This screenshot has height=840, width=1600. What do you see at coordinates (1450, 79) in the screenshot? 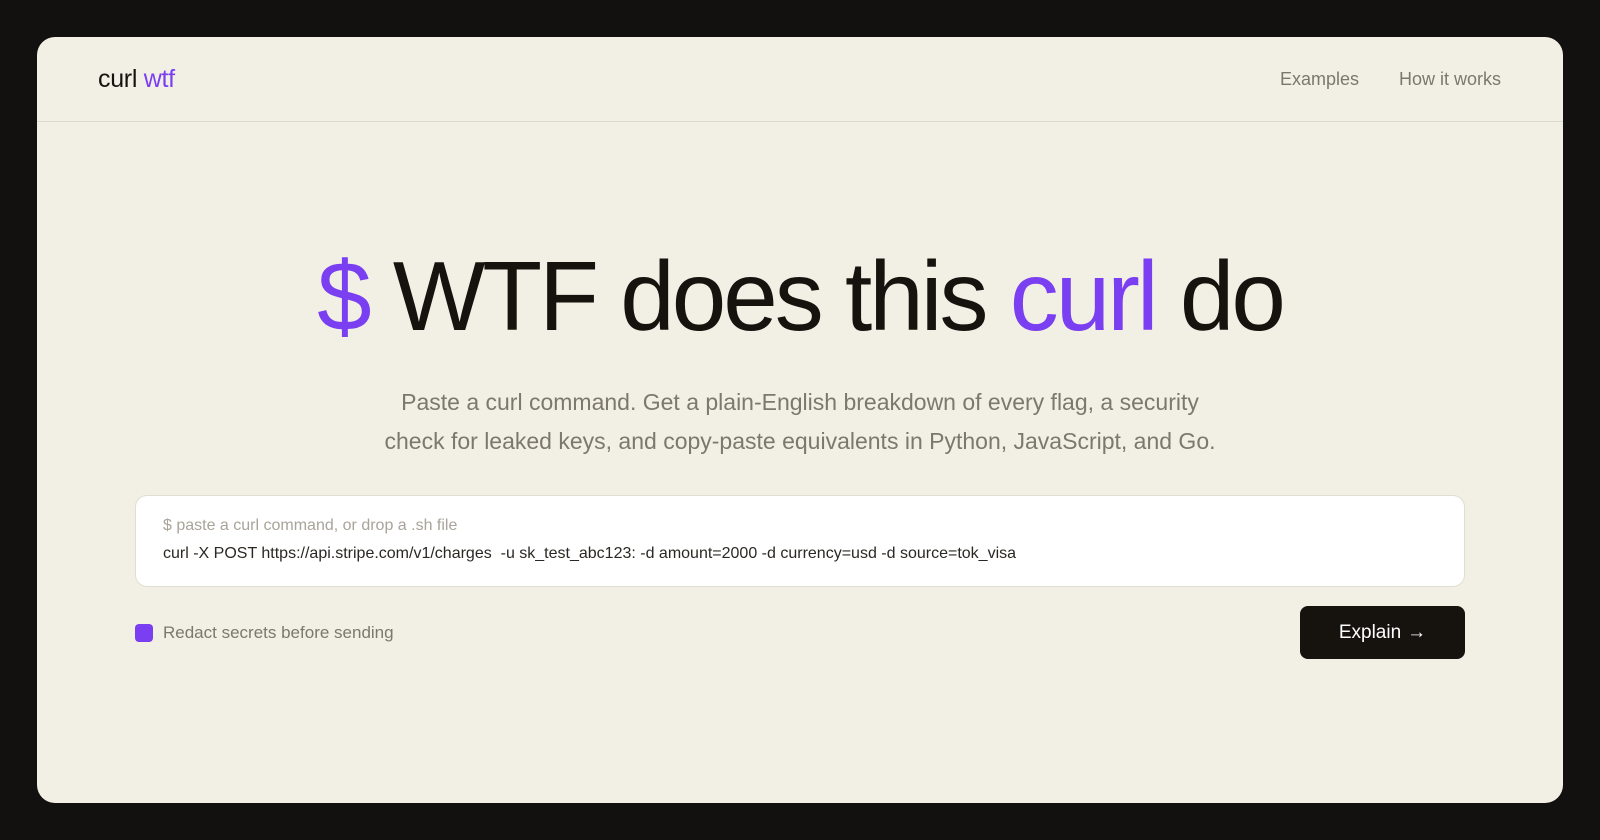
I see `nav-link-how-it-works: How it works` at bounding box center [1450, 79].